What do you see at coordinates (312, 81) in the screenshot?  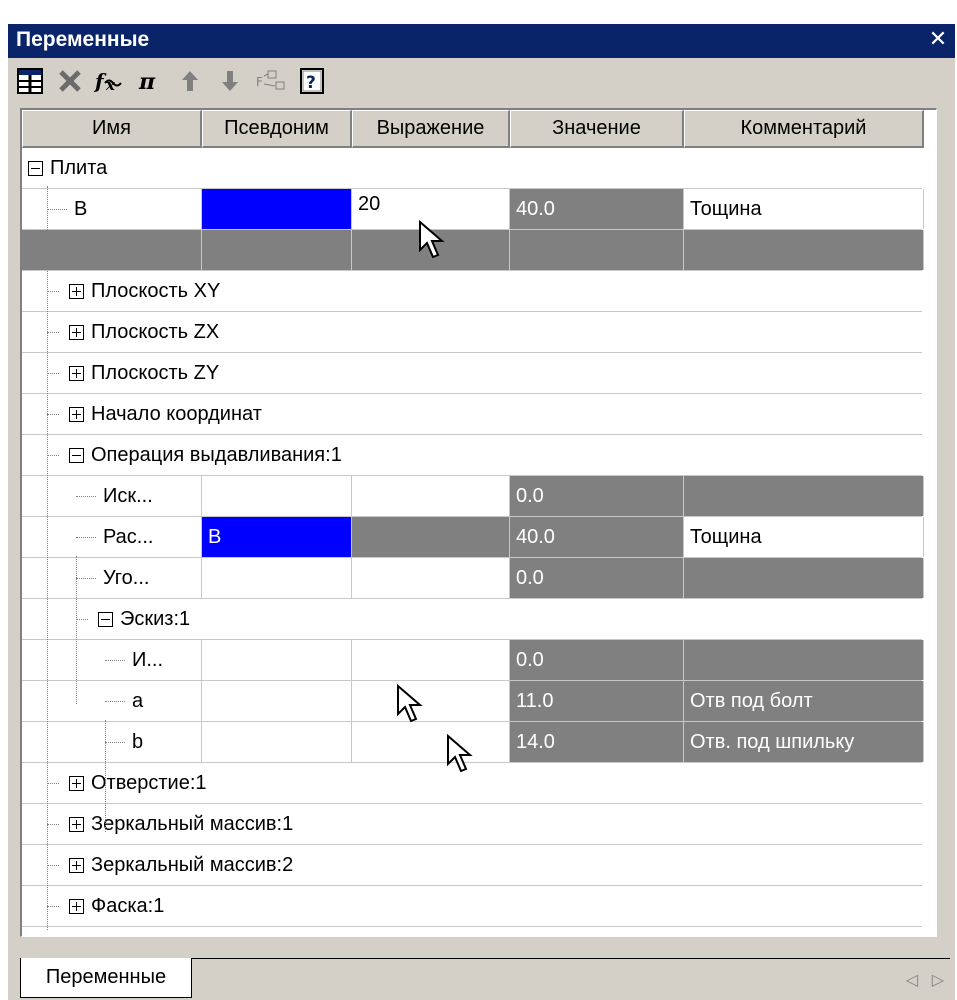 I see `help-icon: ?` at bounding box center [312, 81].